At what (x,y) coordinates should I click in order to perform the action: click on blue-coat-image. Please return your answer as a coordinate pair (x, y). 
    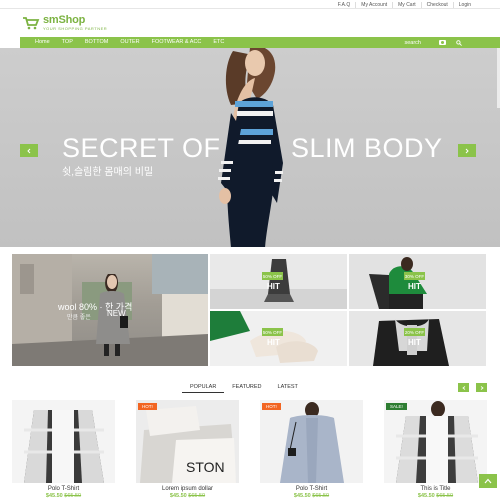
    Looking at the image, I should click on (311, 441).